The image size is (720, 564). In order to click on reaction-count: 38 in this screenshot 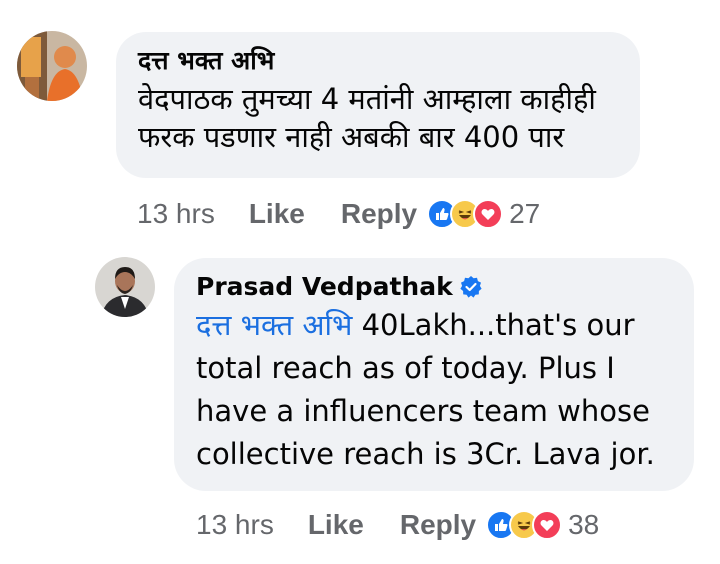, I will do `click(583, 525)`.